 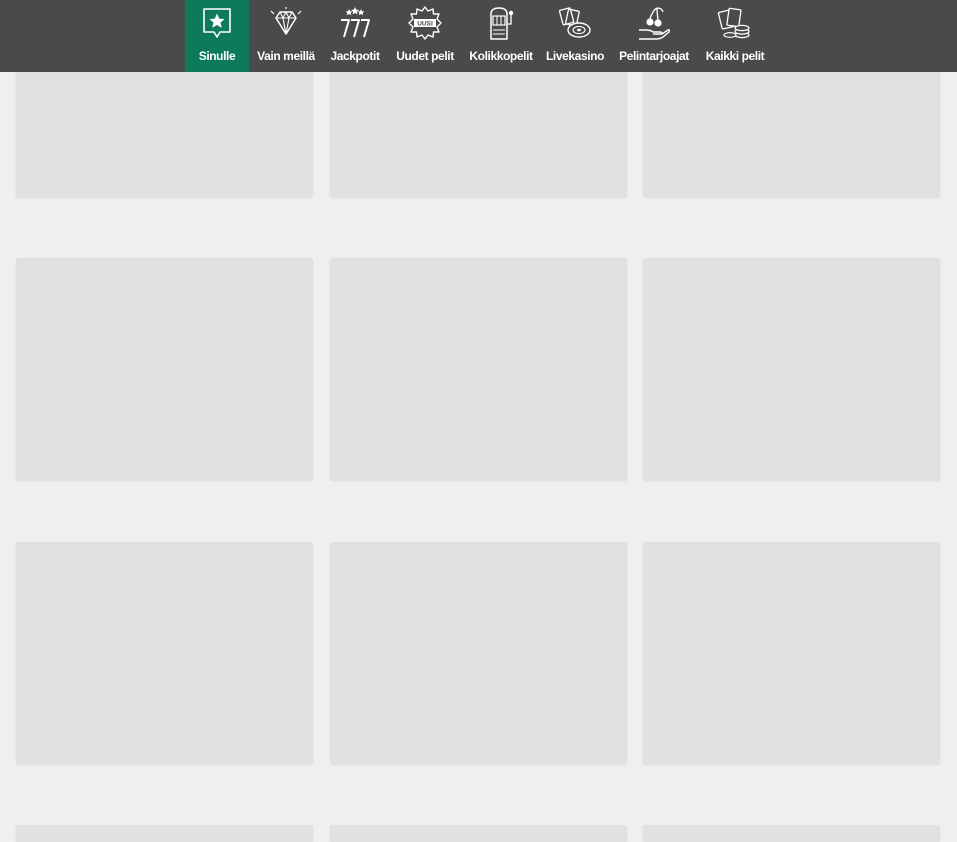 I want to click on nav-item-sinulle: Sinulle, so click(x=217, y=36).